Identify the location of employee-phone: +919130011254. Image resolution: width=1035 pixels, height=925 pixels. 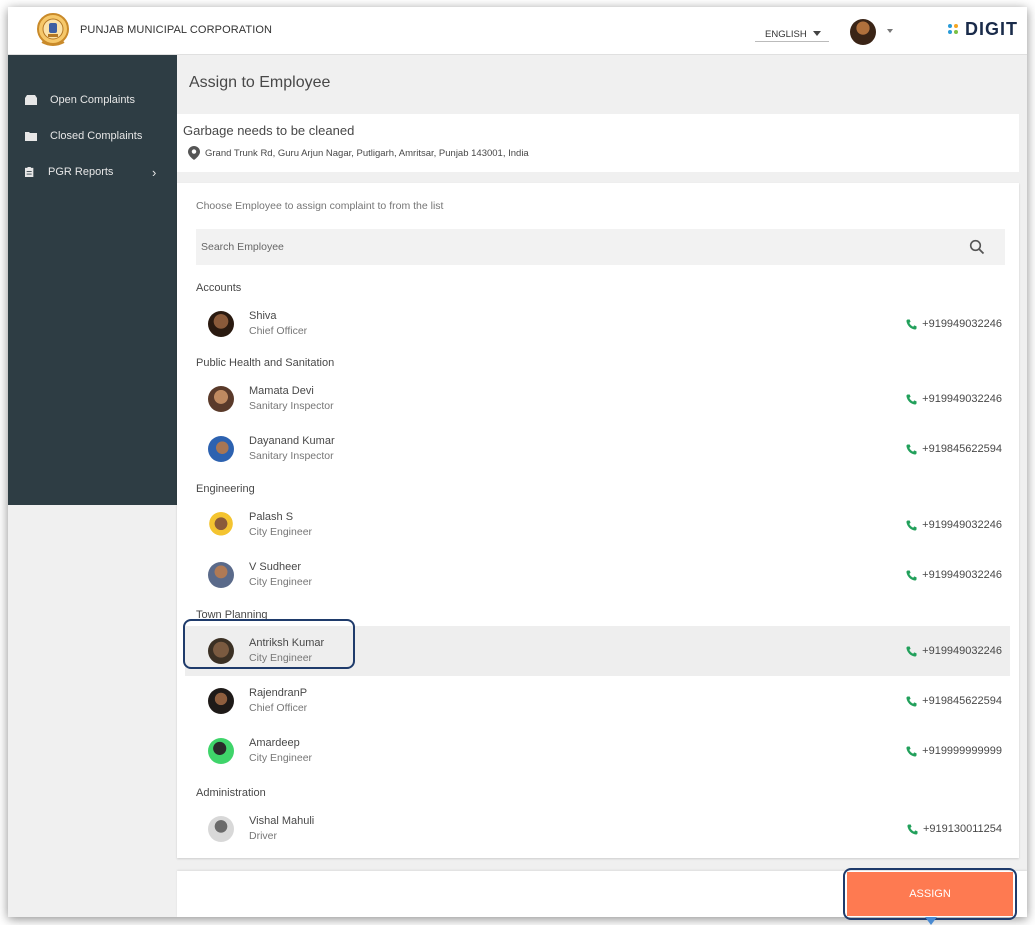
(954, 829).